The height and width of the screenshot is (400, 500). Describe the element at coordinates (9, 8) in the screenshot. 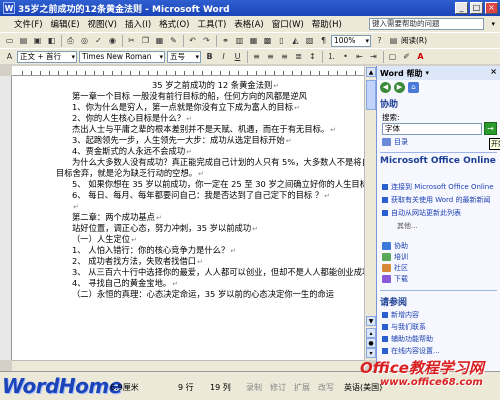

I see `word-app-icon: W` at that location.